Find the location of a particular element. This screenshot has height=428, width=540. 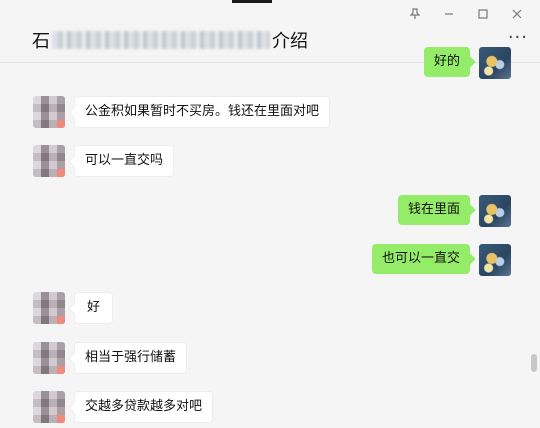

message-bubble-incoming: 好 is located at coordinates (94, 308).